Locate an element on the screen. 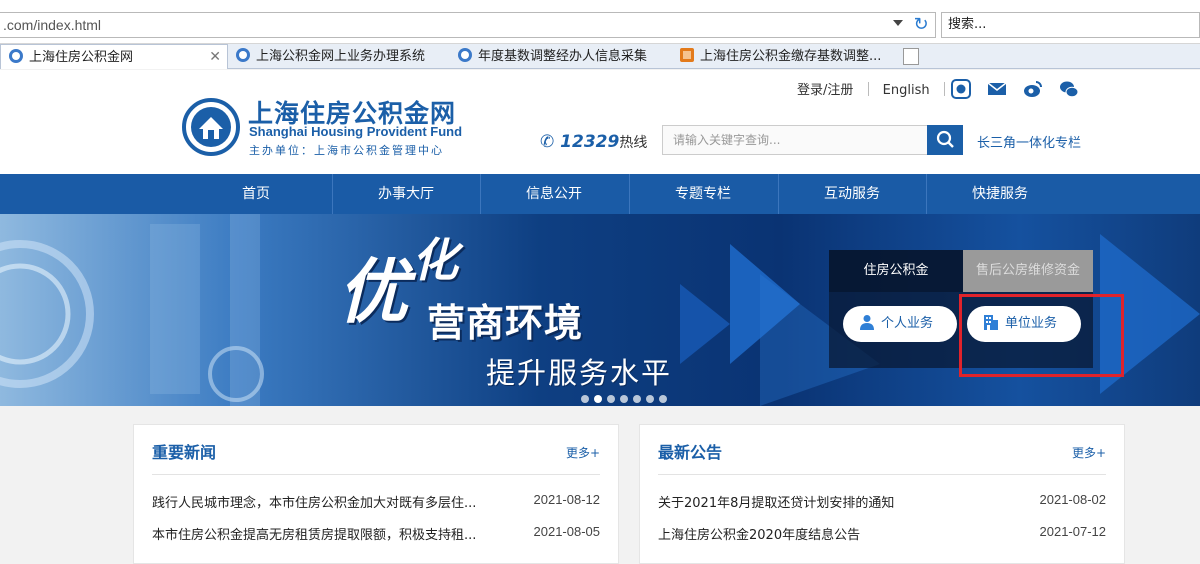 Image resolution: width=1200 pixels, height=564 pixels. nav-item-service-hall: 办事大厅 is located at coordinates (406, 194).